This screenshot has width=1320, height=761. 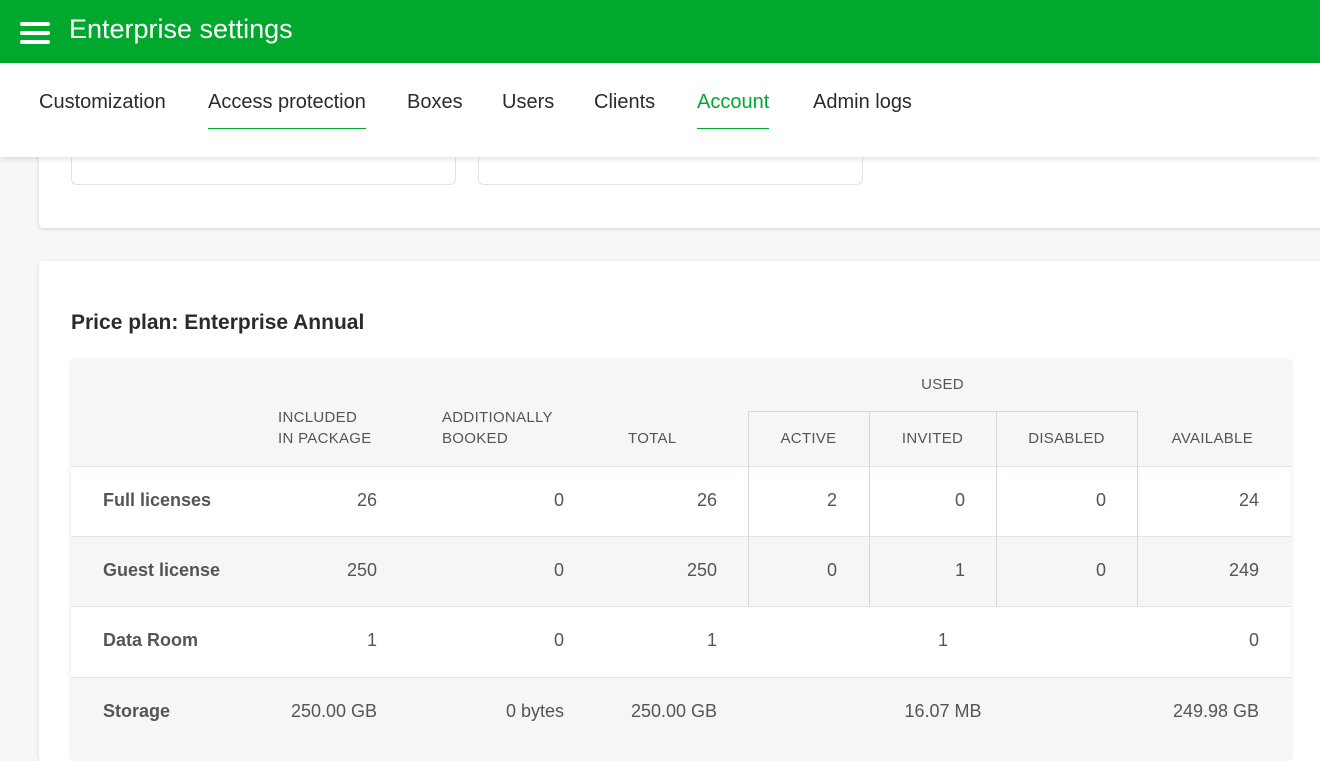 I want to click on cell-used: 1, so click(x=942, y=640).